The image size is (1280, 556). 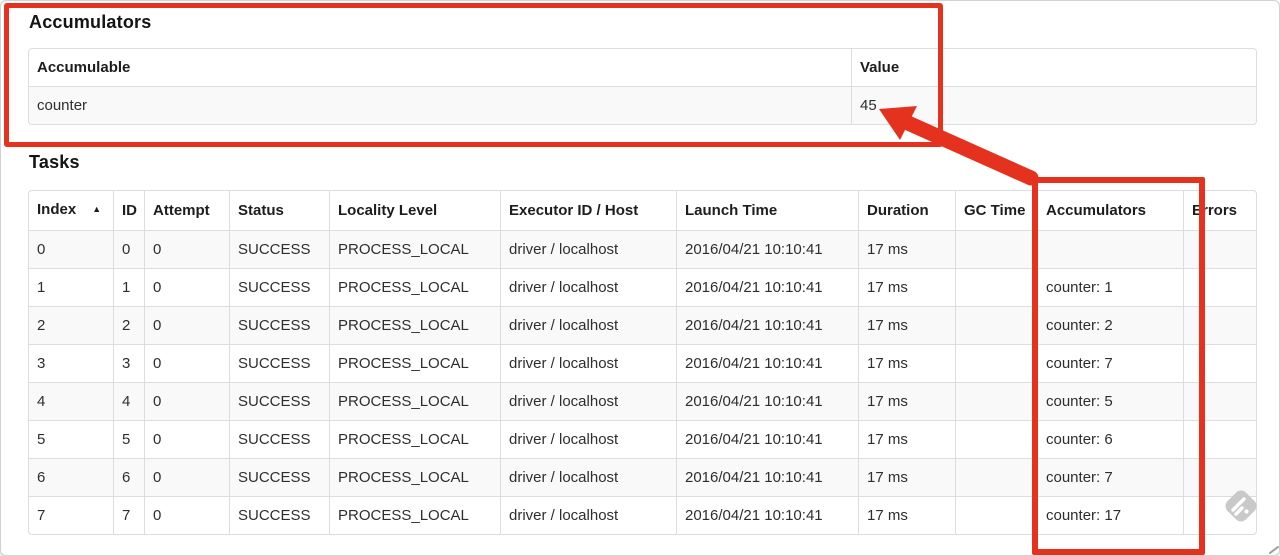 I want to click on column-header-executor-id-host: Executor ID / Host, so click(x=588, y=210).